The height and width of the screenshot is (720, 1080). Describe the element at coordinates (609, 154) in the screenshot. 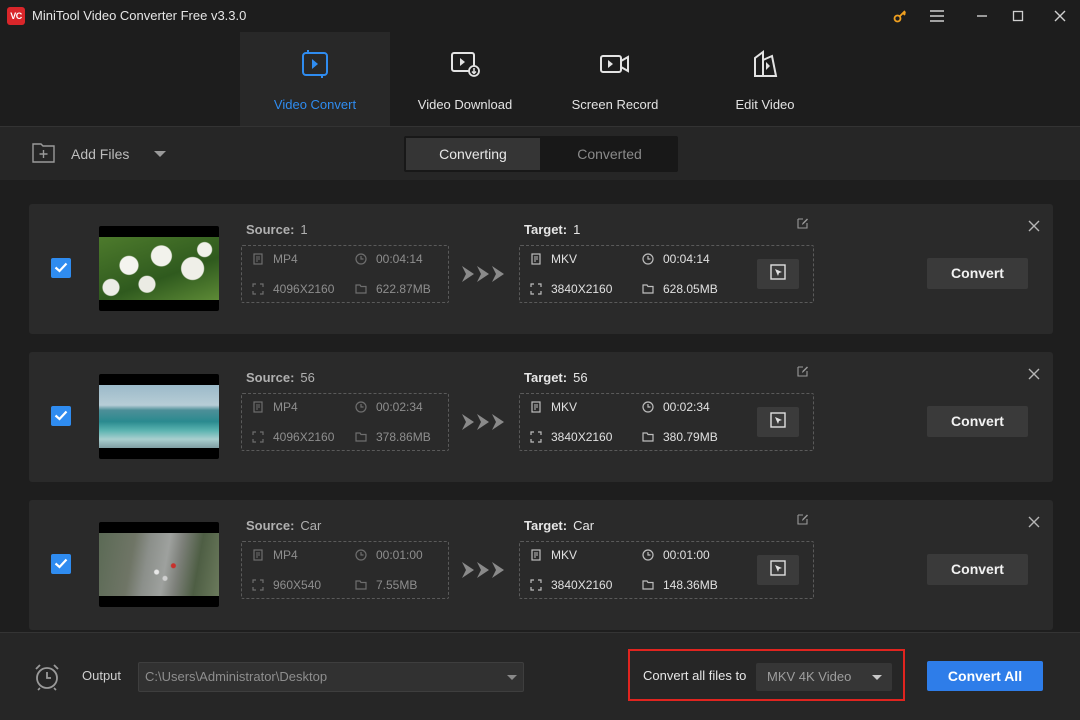

I see `tab-converted: Converted` at that location.